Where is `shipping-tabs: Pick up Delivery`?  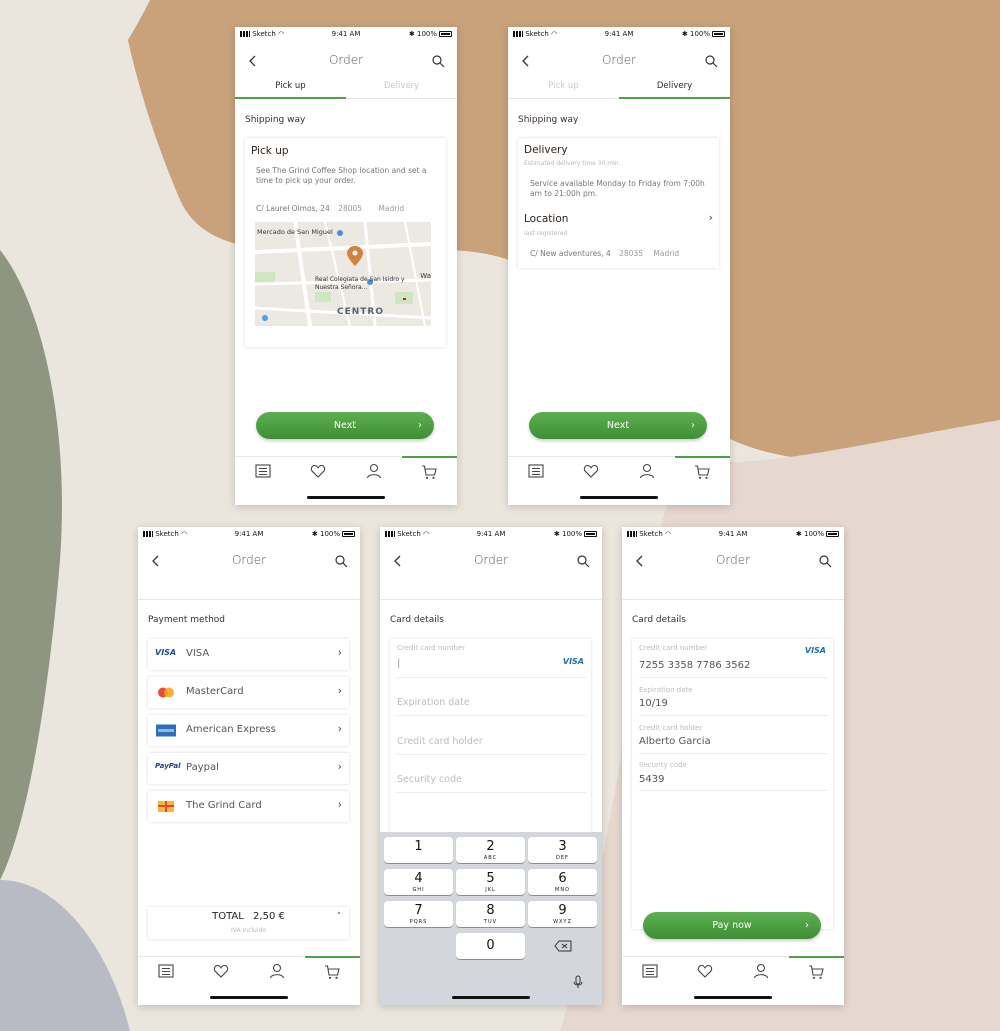
shipping-tabs: Pick up Delivery is located at coordinates (619, 88).